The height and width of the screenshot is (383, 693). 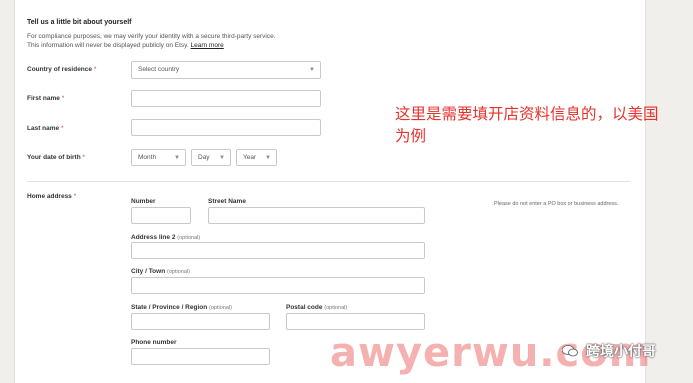 I want to click on dob-label-text: Your date of birth, so click(x=54, y=157).